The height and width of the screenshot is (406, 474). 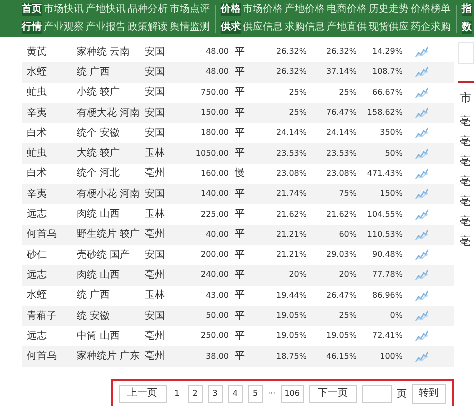 I want to click on weekly-change: 20%, so click(x=298, y=275).